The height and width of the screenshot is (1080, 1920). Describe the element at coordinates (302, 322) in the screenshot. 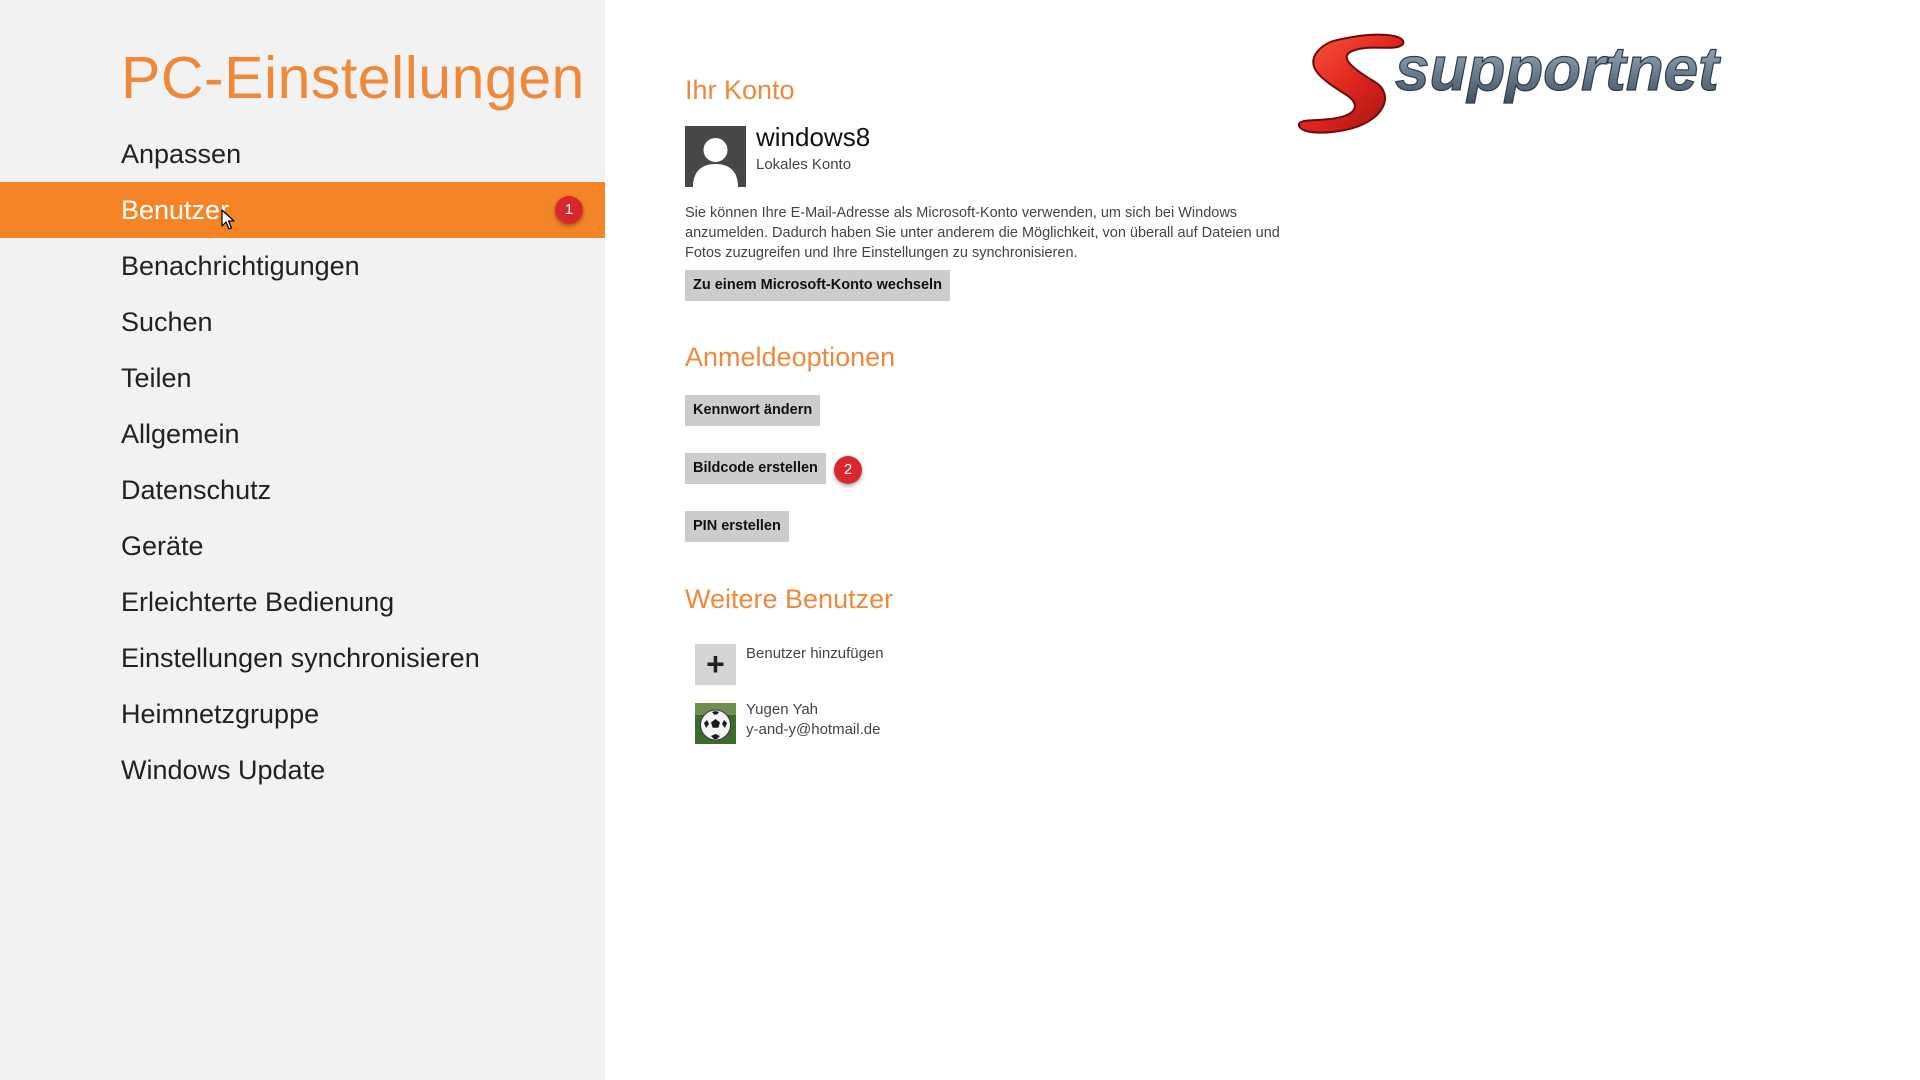

I see `nav-item-suchen: Suchen` at that location.